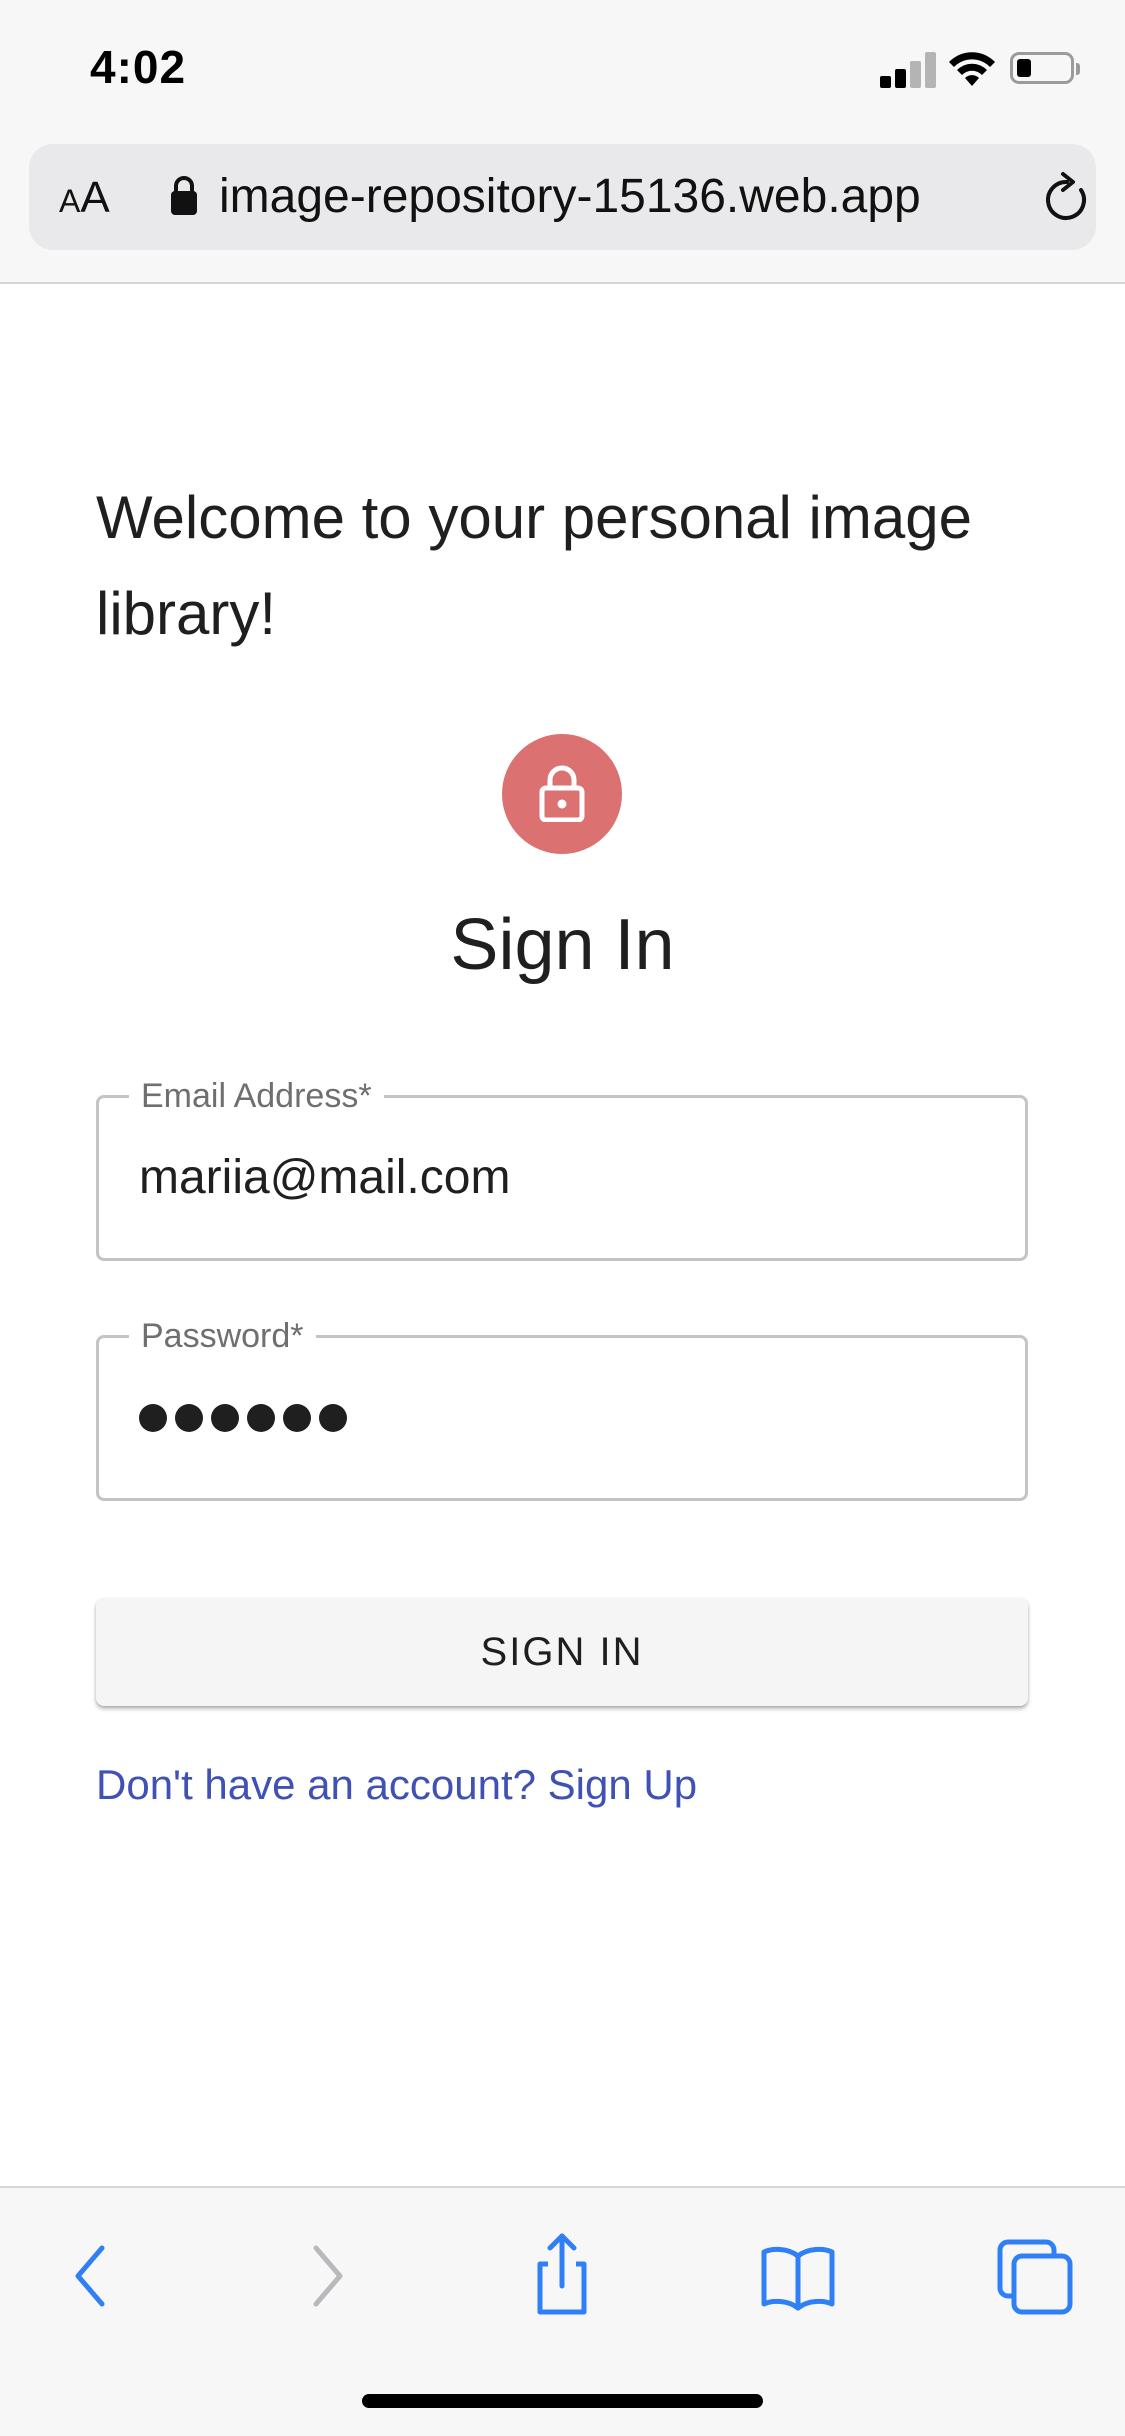 Image resolution: width=1125 pixels, height=2436 pixels. Describe the element at coordinates (396, 1785) in the screenshot. I see `sign-up-link: Don't have an account? Sign Up` at that location.